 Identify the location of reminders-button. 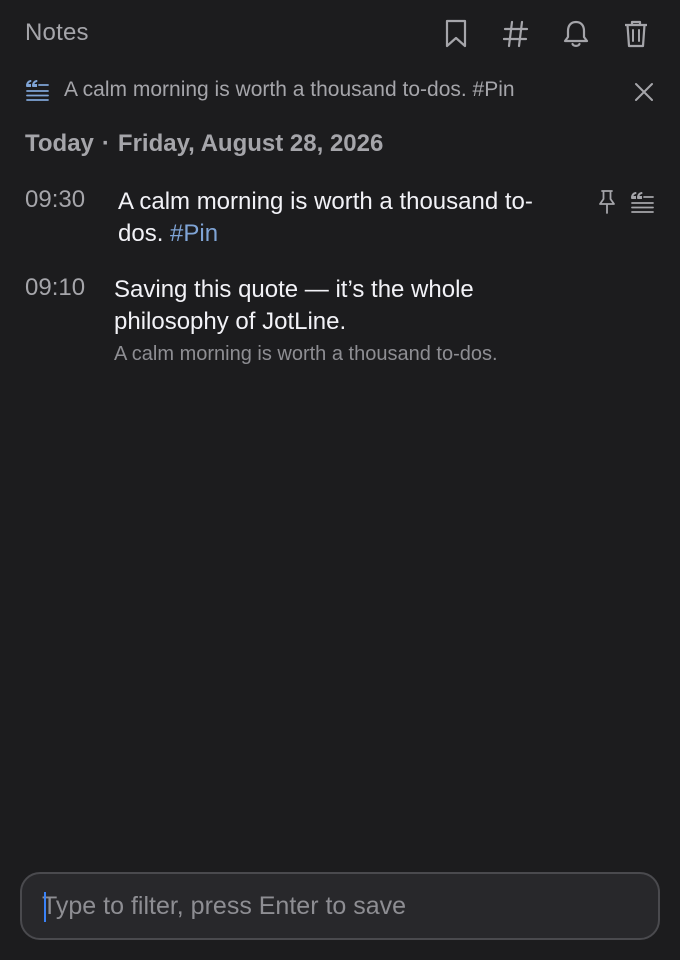
(576, 34).